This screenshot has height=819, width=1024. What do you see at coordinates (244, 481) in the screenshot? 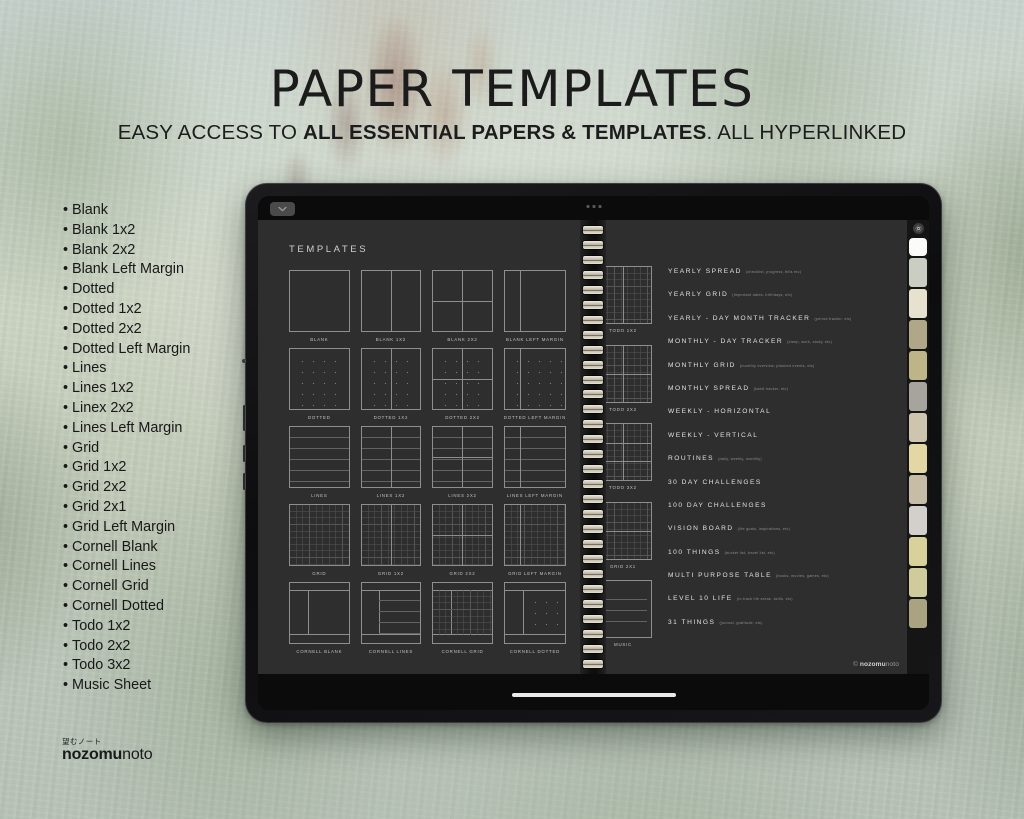
I see `volume-down-button` at bounding box center [244, 481].